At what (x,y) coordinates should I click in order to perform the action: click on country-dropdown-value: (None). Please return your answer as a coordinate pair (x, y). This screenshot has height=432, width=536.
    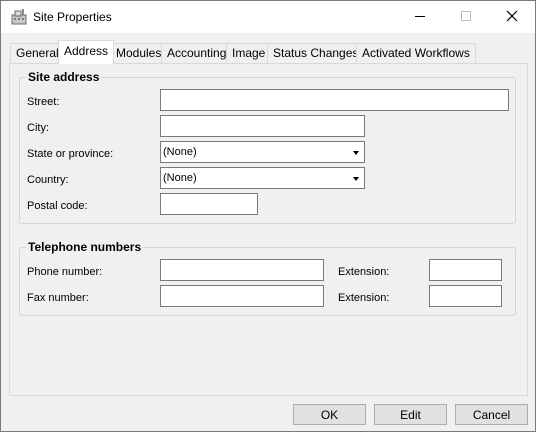
    Looking at the image, I should click on (180, 178).